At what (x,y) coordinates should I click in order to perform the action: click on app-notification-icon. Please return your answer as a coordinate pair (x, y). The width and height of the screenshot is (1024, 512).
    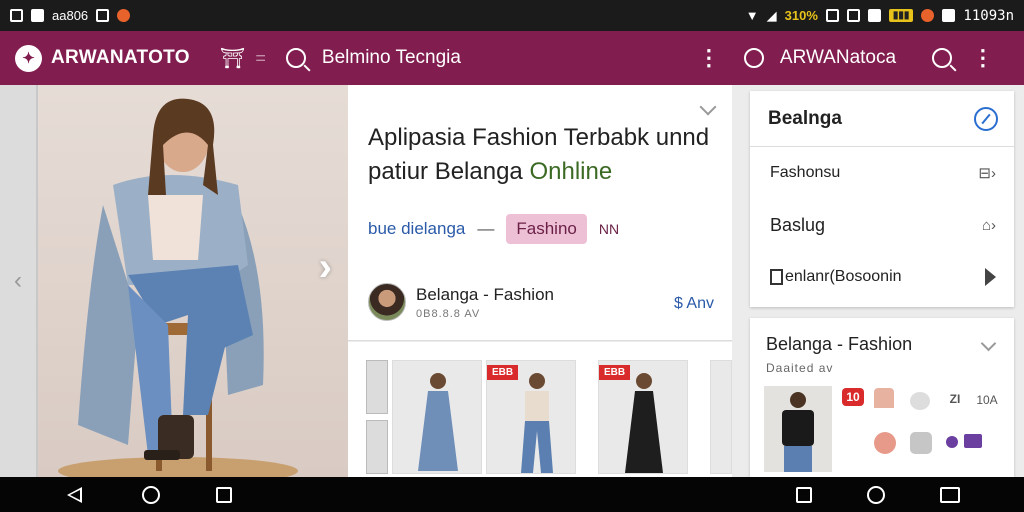
    Looking at the image, I should click on (124, 15).